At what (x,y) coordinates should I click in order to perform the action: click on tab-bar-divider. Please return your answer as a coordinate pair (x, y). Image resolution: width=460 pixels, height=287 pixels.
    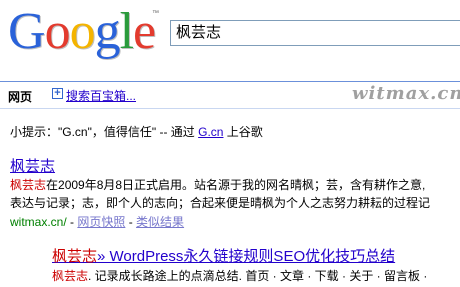
    Looking at the image, I should click on (230, 108).